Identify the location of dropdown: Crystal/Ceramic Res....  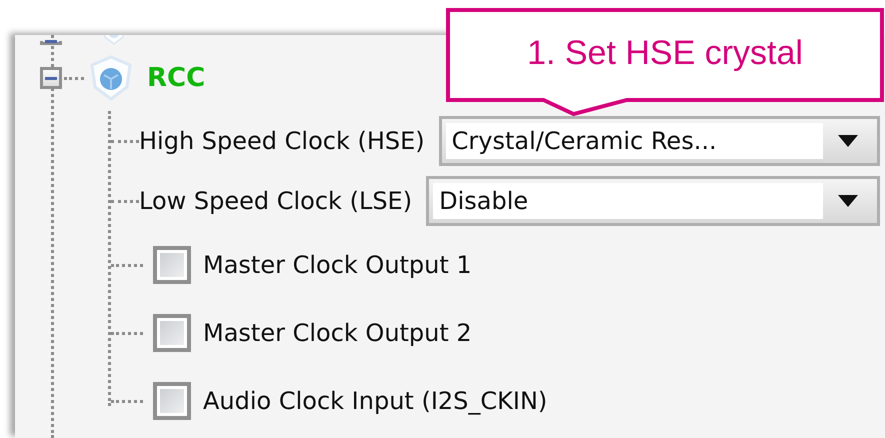
(659, 141).